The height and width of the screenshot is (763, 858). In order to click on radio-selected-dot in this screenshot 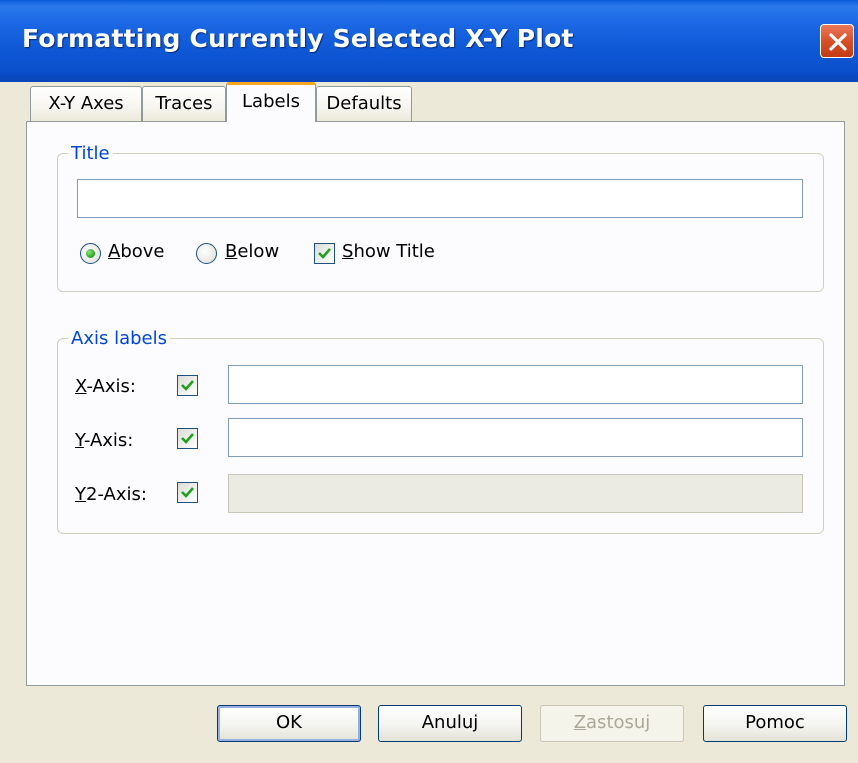, I will do `click(90, 253)`.